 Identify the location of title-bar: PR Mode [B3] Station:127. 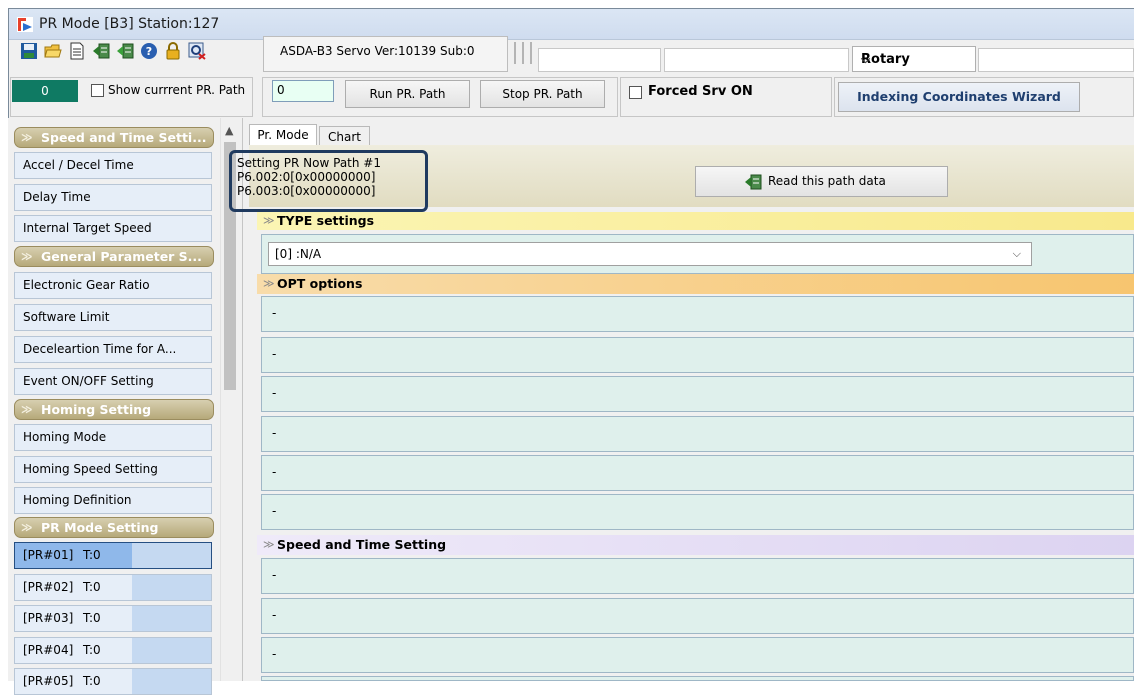
(571, 24).